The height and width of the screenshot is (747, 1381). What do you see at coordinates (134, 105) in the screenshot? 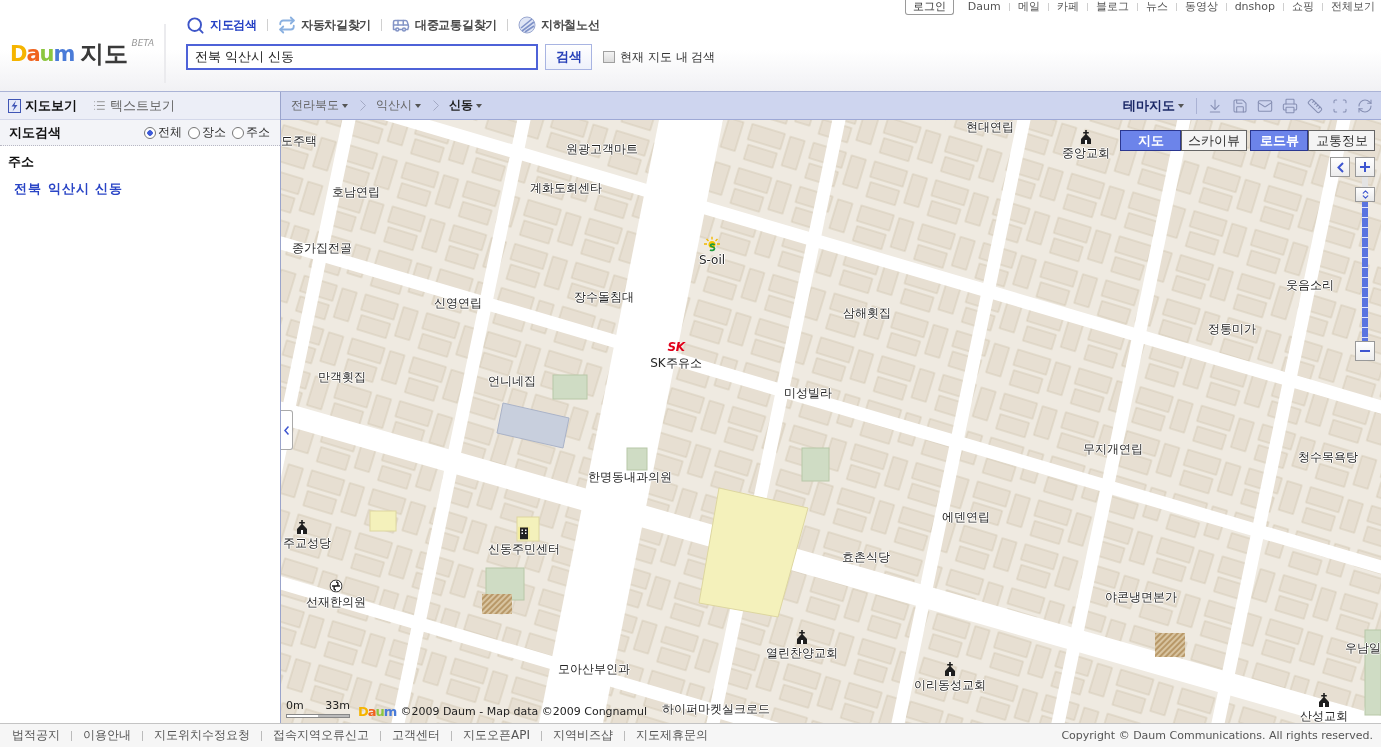
I see `view-tab: 텍스트보기` at bounding box center [134, 105].